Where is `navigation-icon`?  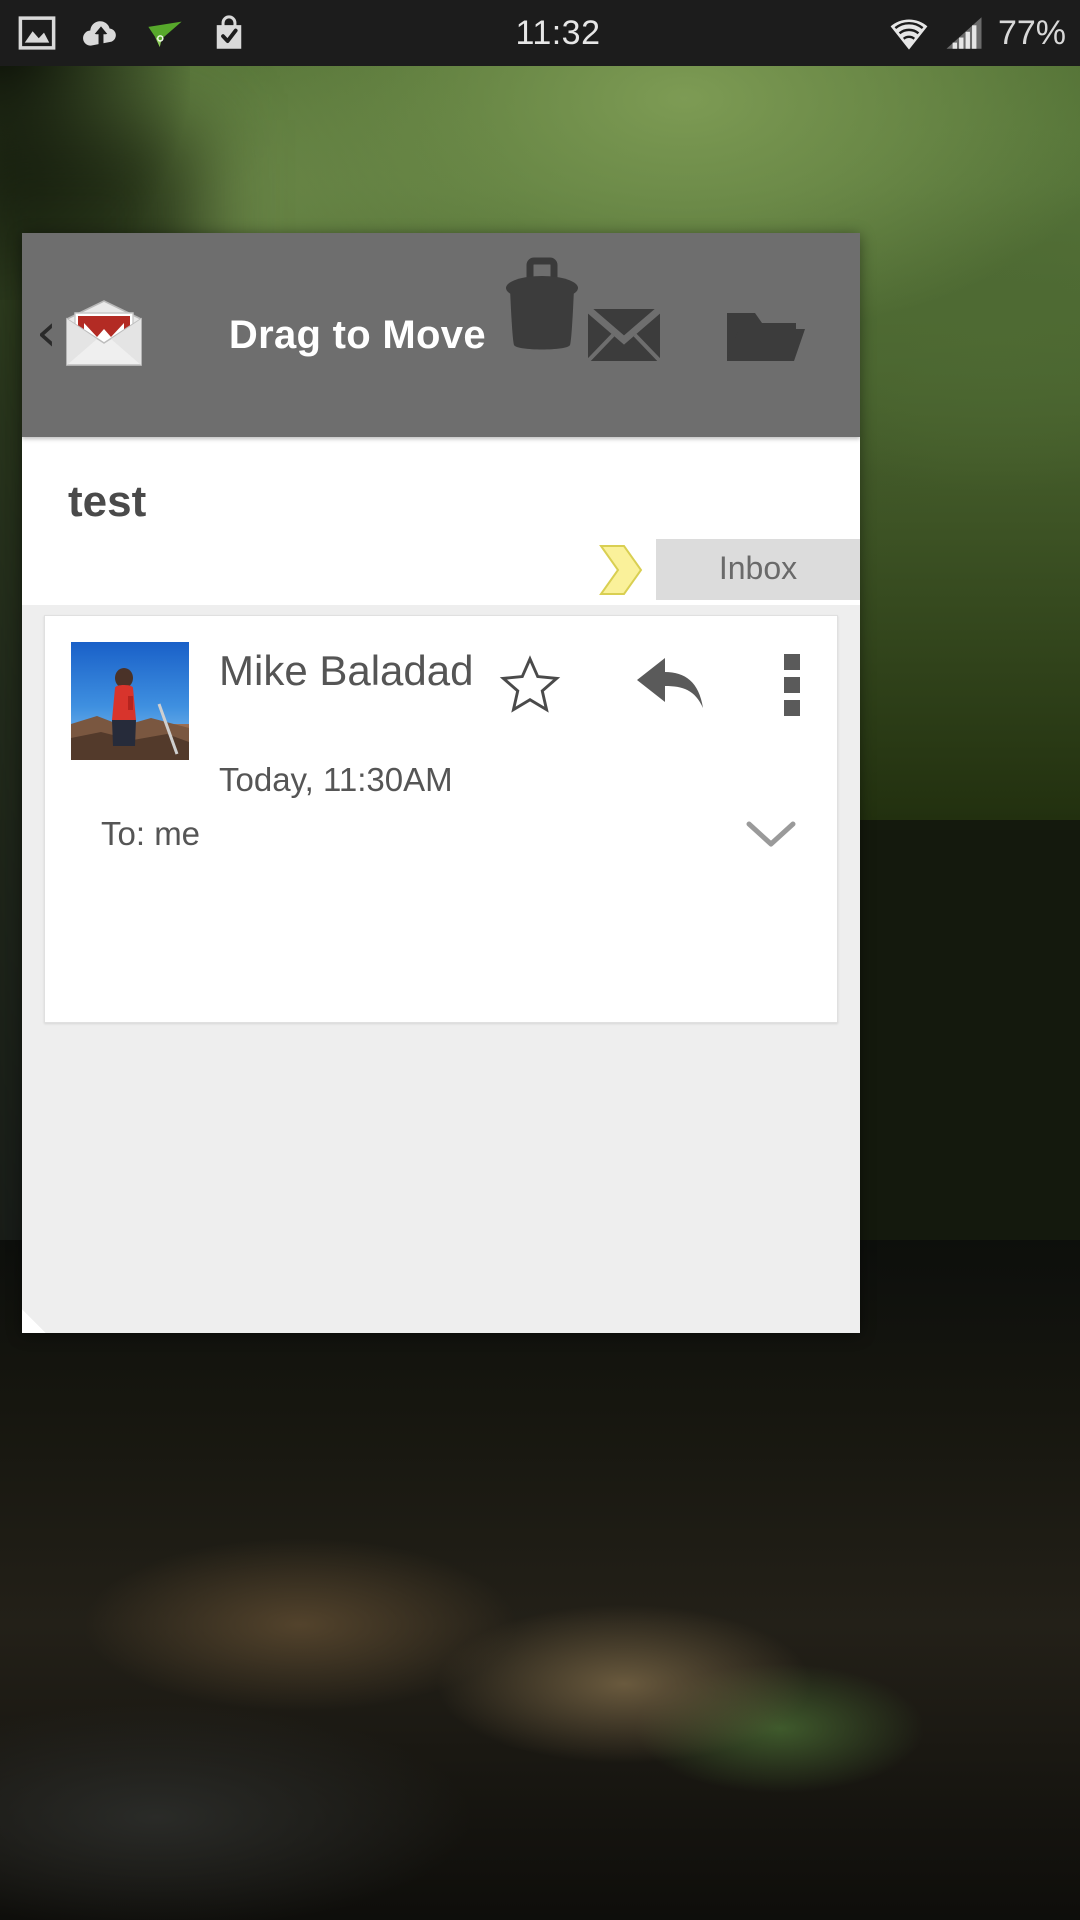 navigation-icon is located at coordinates (165, 33).